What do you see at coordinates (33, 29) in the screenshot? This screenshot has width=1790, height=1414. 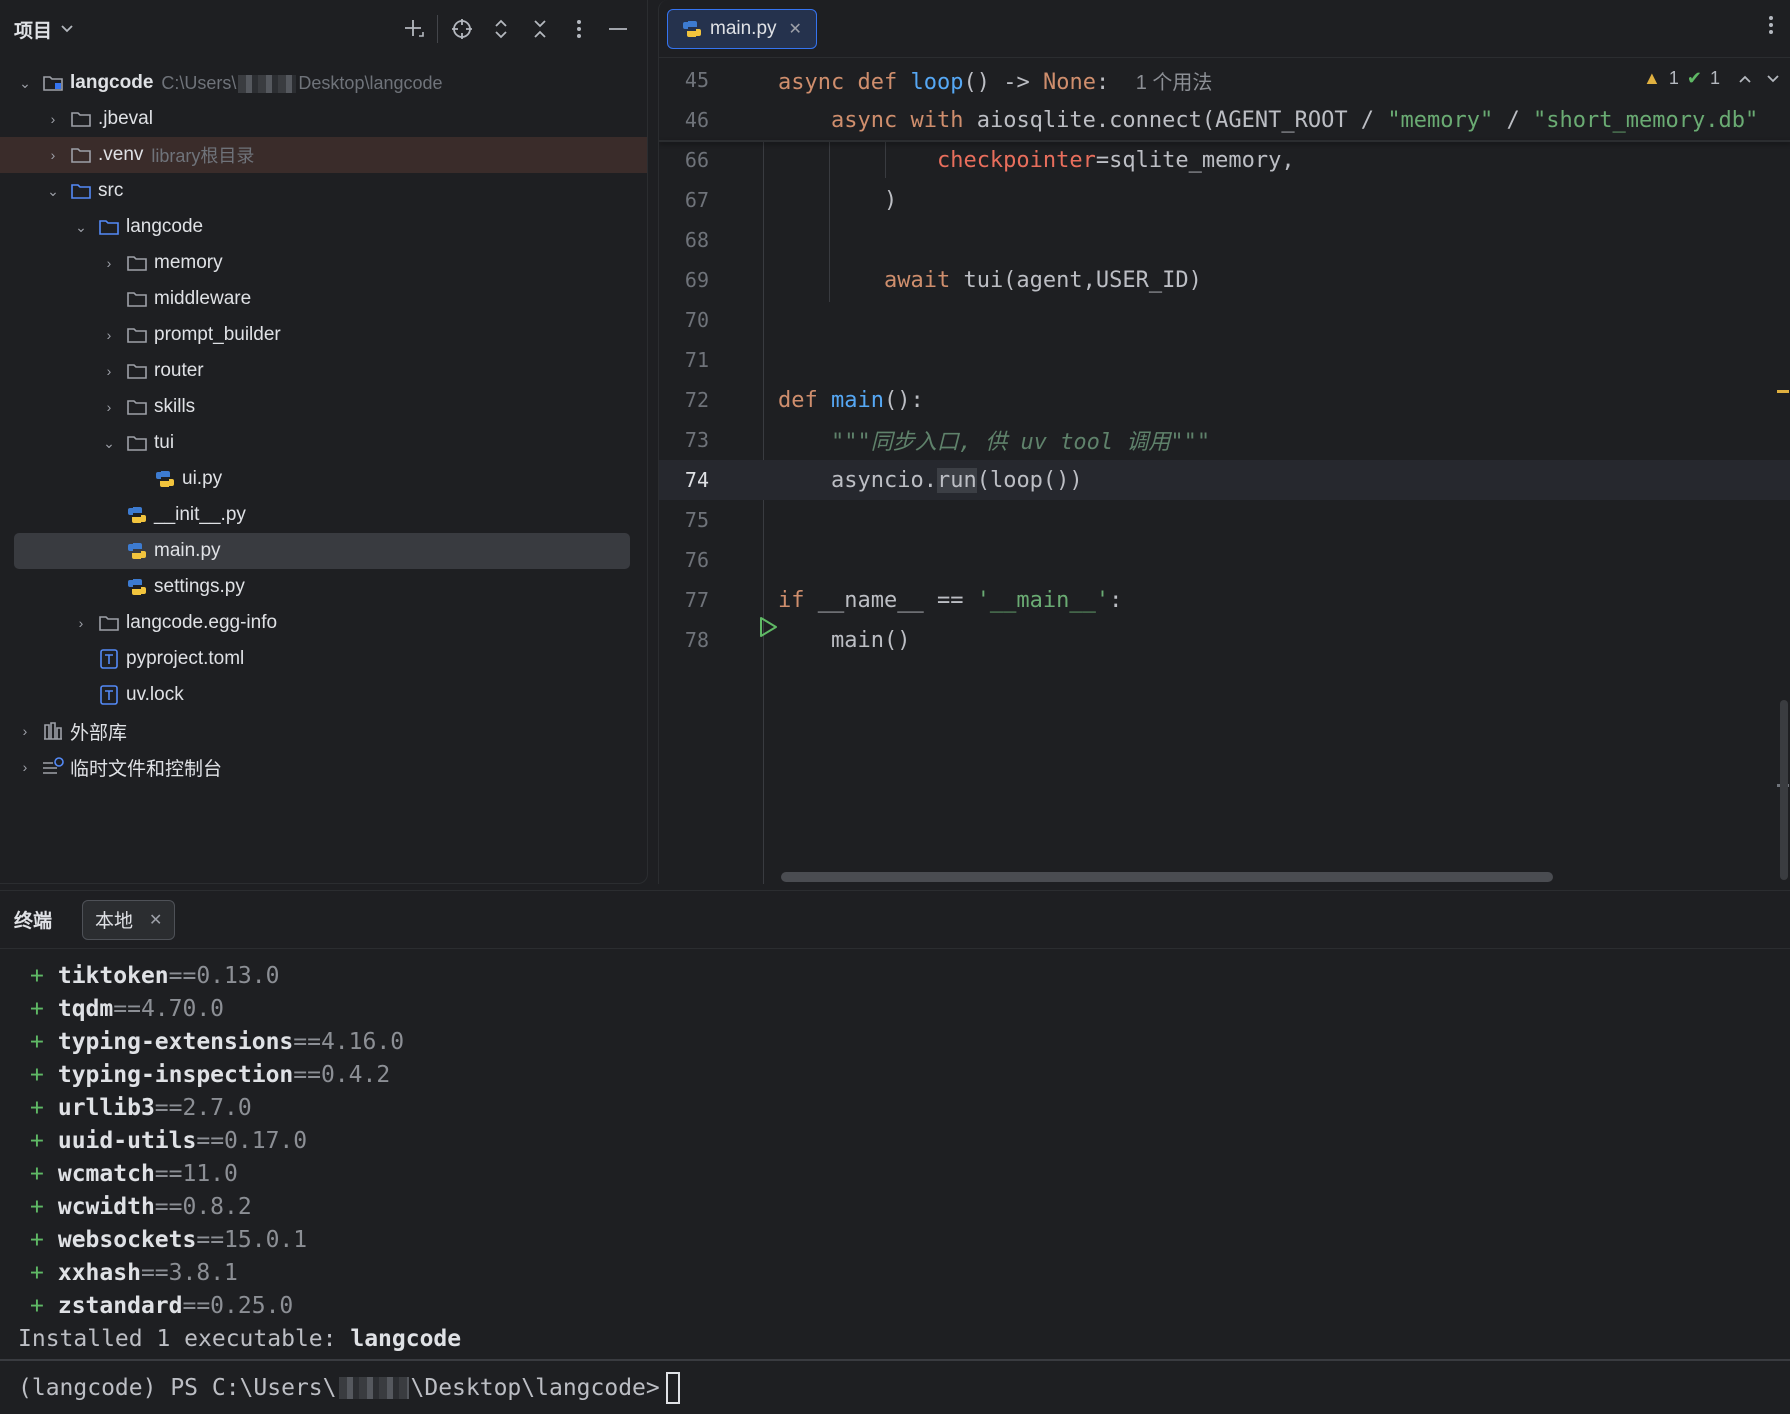 I see `project-title: 项目` at bounding box center [33, 29].